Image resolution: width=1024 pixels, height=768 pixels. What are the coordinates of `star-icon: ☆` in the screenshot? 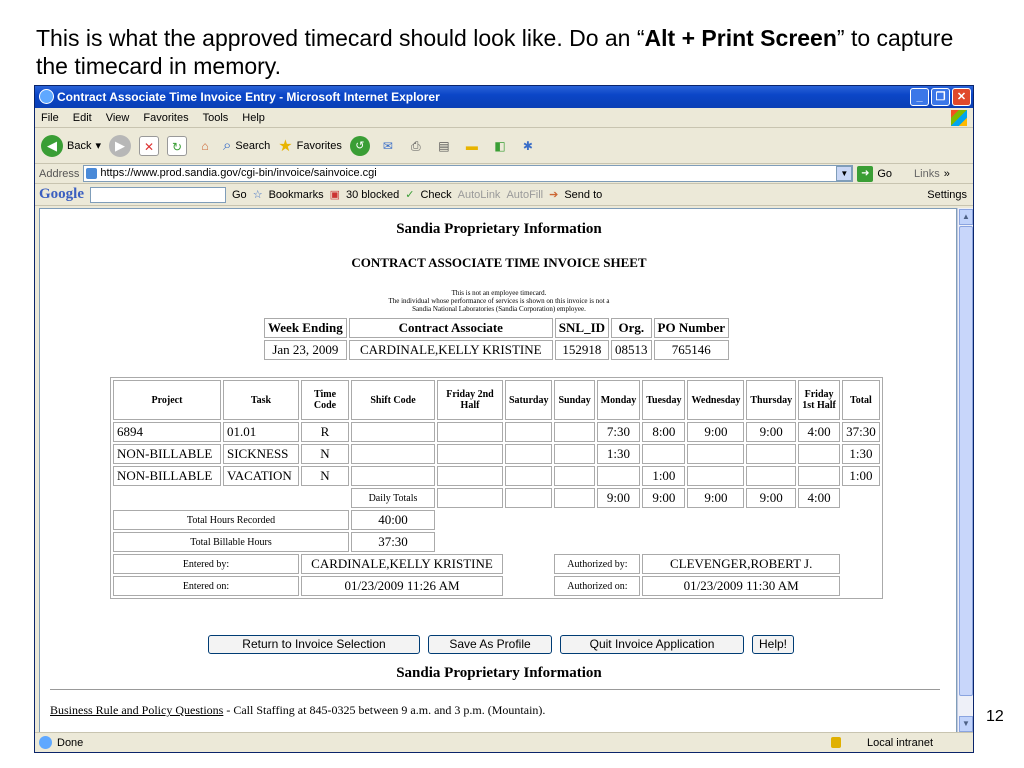 It's located at (258, 194).